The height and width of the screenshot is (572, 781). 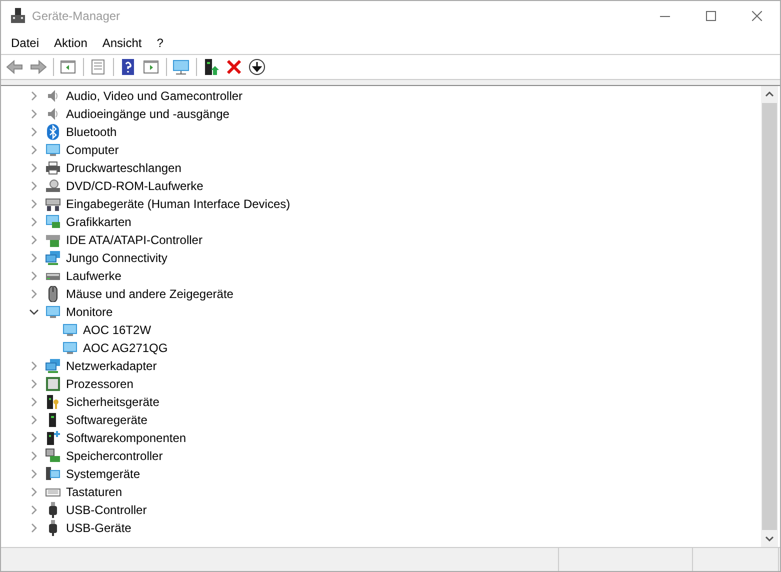 I want to click on tree-item: DVD/CD-ROM-Laufwerke, so click(x=135, y=186).